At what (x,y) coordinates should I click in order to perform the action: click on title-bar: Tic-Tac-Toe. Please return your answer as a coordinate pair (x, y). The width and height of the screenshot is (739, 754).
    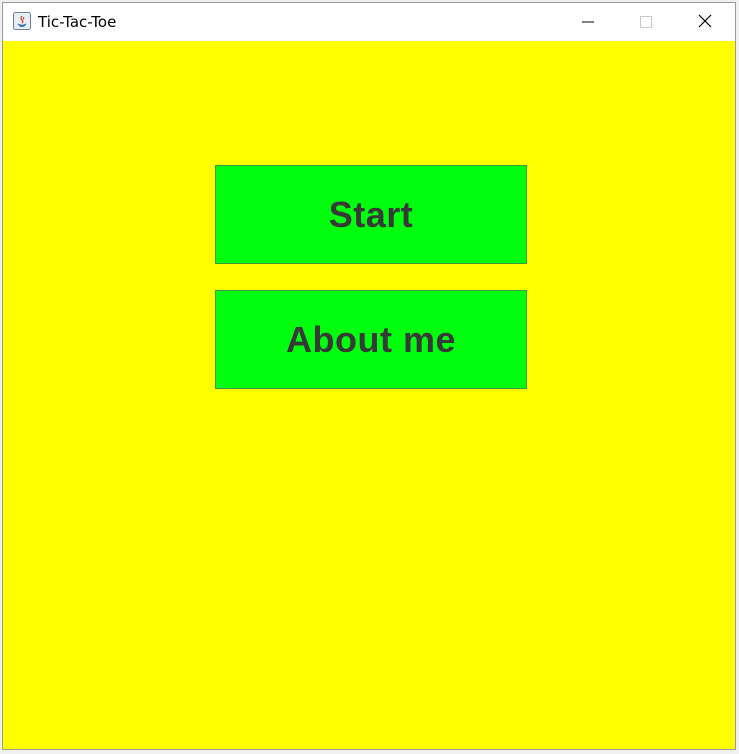
    Looking at the image, I should click on (369, 22).